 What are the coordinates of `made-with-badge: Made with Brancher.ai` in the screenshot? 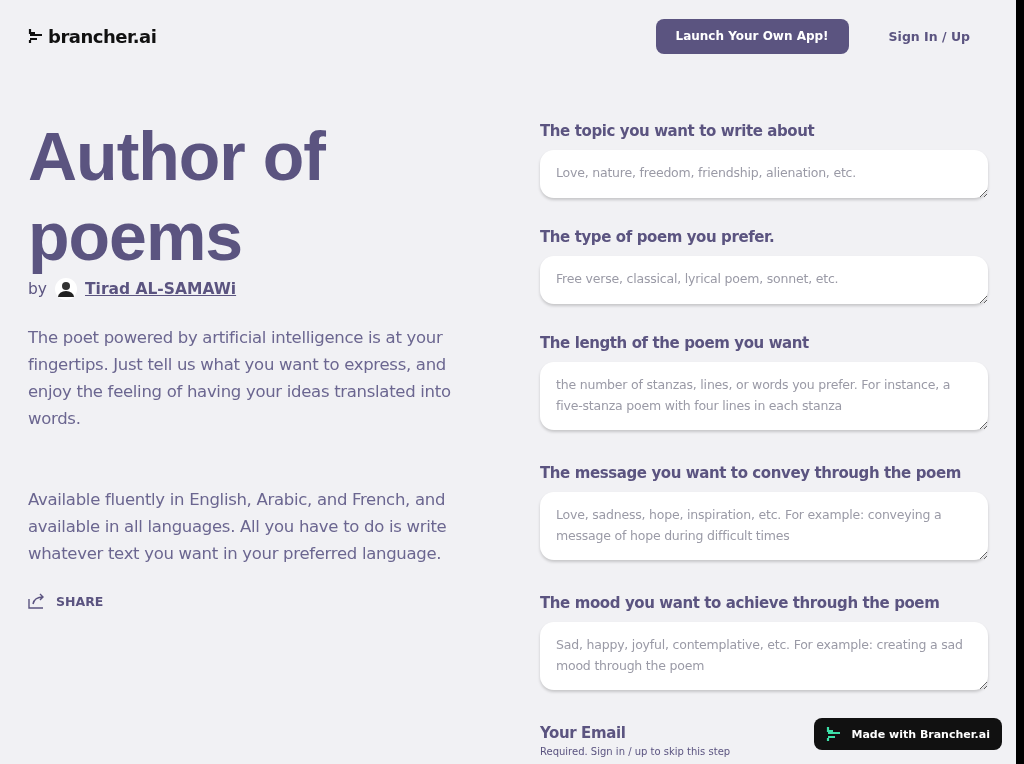 It's located at (907, 734).